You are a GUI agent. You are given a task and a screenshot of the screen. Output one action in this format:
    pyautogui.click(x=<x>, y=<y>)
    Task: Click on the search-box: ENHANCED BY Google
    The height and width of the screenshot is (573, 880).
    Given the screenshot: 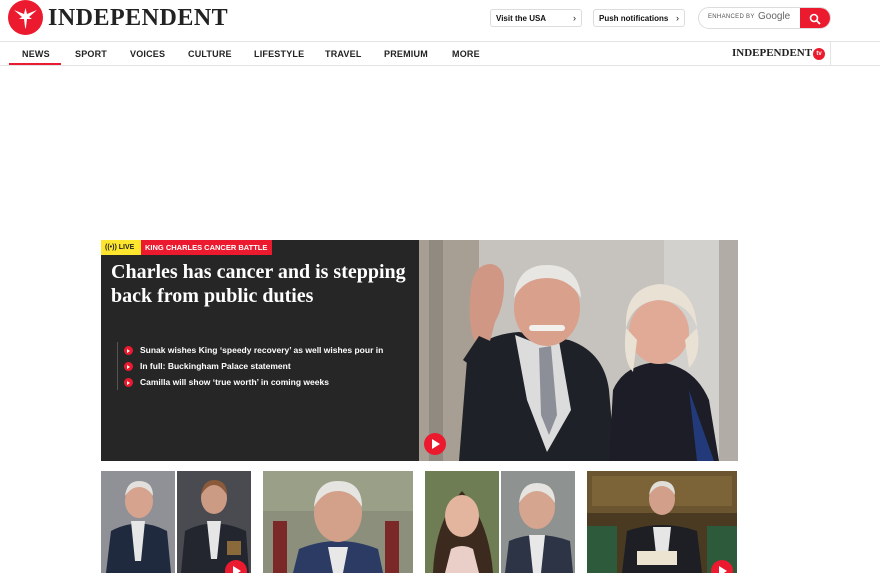 What is the action you would take?
    pyautogui.click(x=764, y=18)
    